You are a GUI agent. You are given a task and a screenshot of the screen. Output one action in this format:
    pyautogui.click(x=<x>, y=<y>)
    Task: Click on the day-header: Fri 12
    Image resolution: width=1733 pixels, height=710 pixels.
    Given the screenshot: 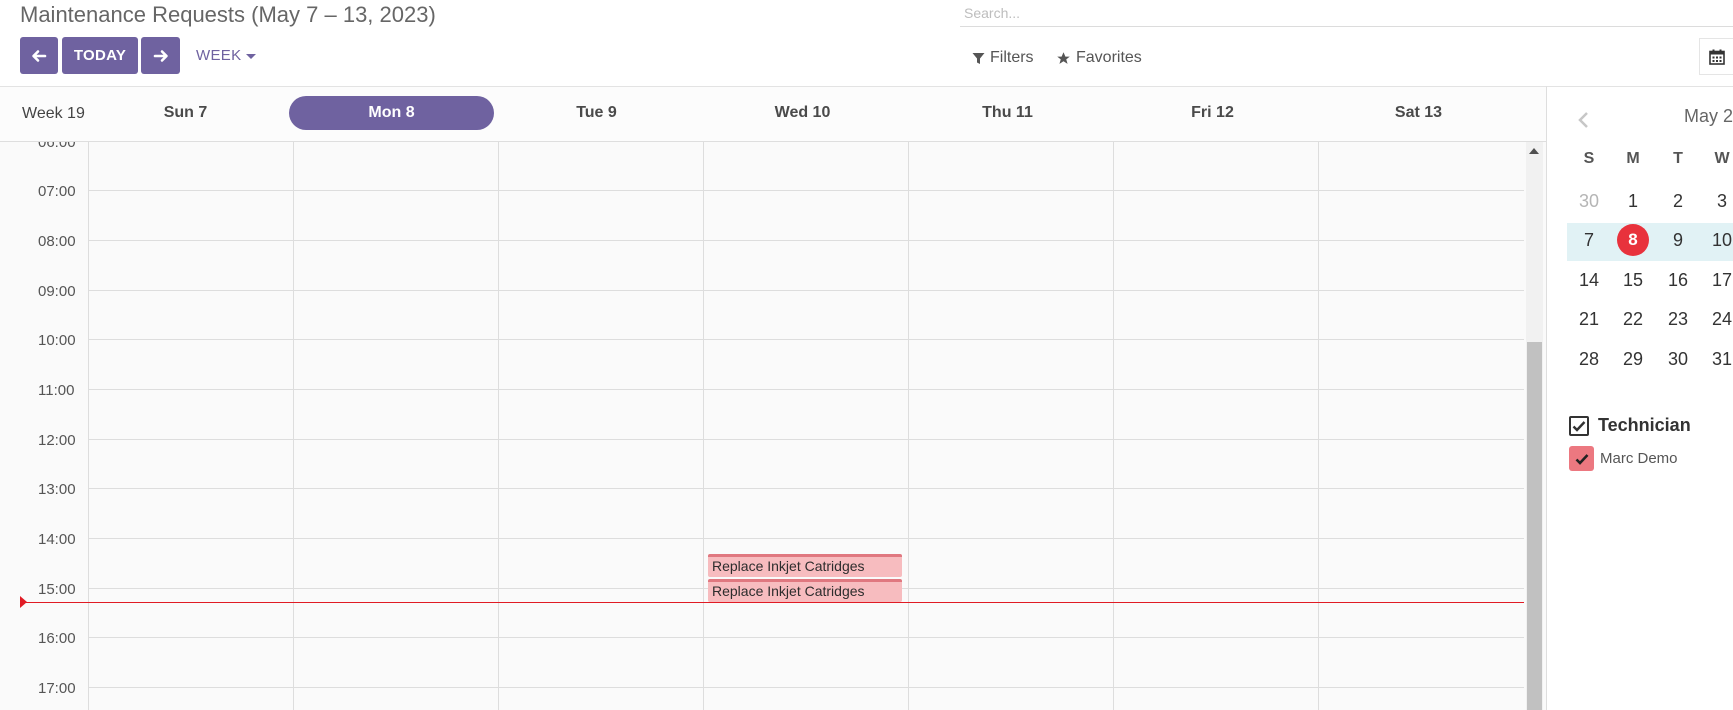 What is the action you would take?
    pyautogui.click(x=1212, y=113)
    